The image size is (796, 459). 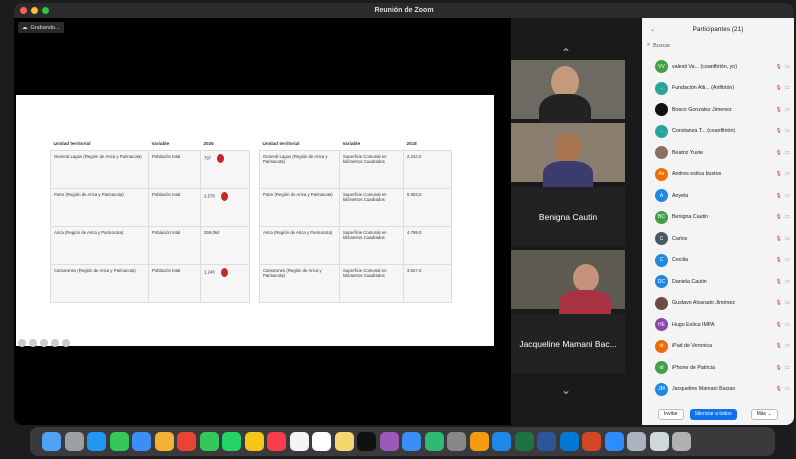 What do you see at coordinates (456, 441) in the screenshot?
I see `settings-icon` at bounding box center [456, 441].